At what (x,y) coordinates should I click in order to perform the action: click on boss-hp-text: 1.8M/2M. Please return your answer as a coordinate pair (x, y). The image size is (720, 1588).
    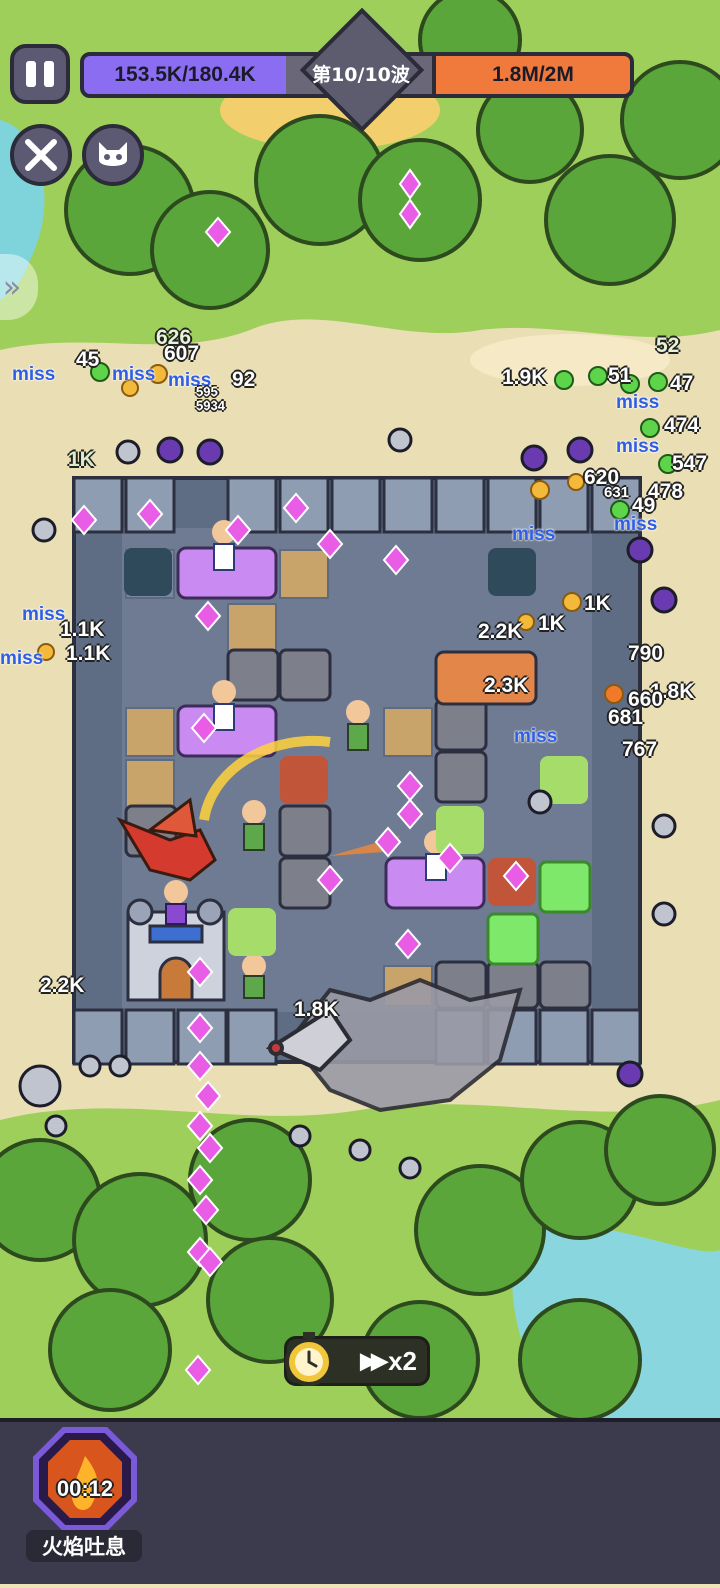
    Looking at the image, I should click on (533, 74).